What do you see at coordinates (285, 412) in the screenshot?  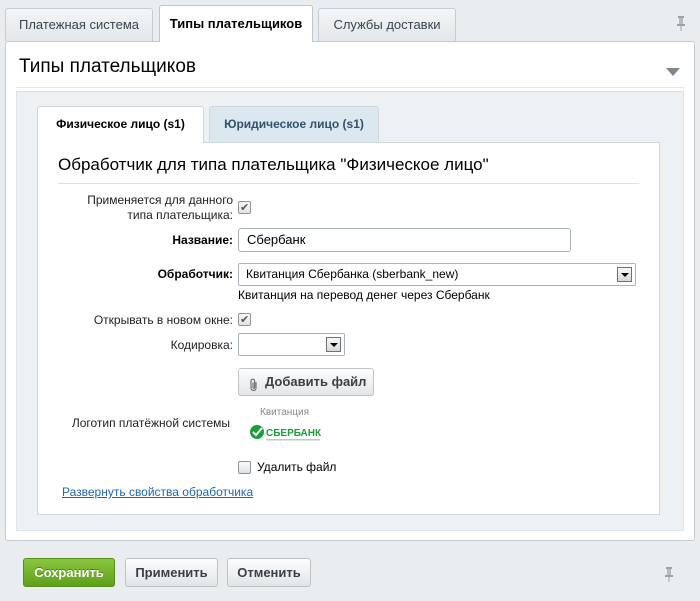 I see `logo-caption: Квитанция` at bounding box center [285, 412].